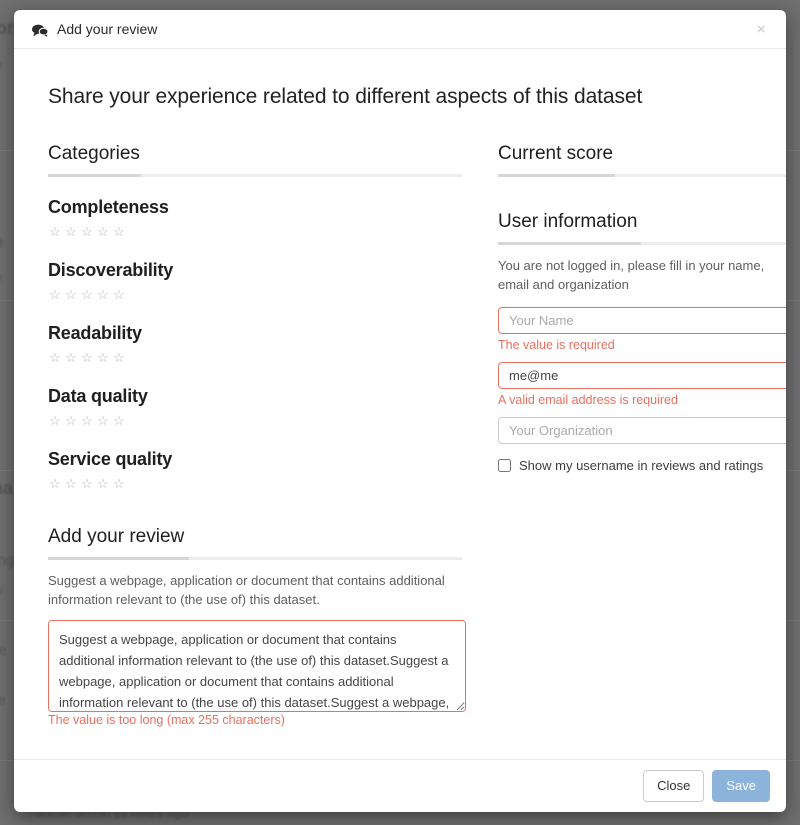 The image size is (800, 825). I want to click on email-field, so click(642, 375).